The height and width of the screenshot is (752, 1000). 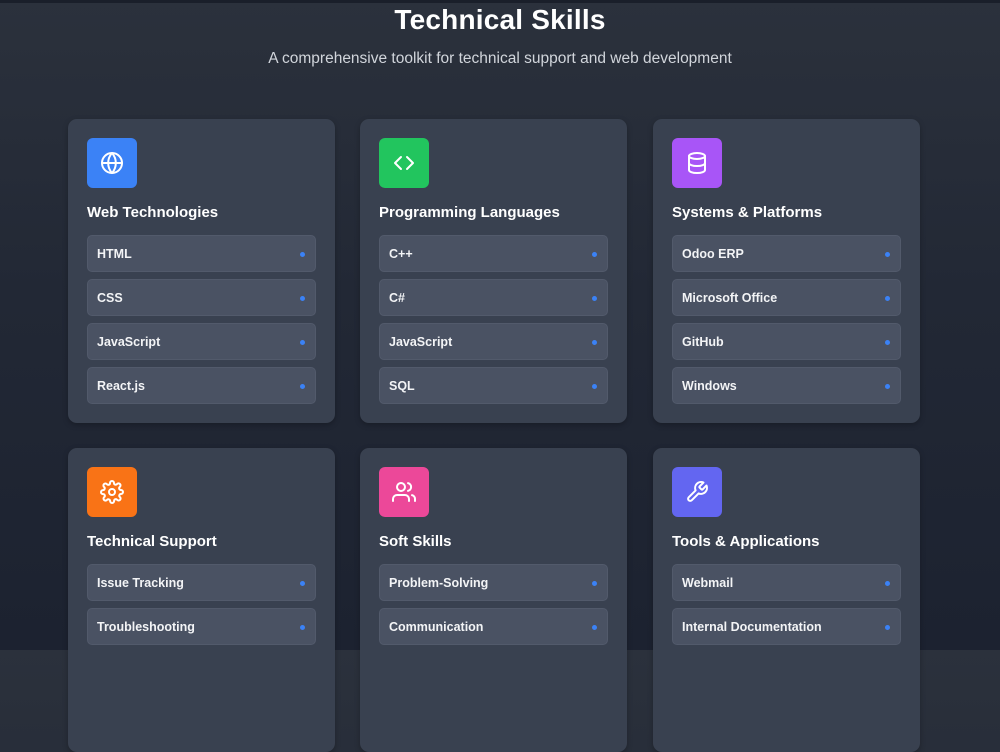 What do you see at coordinates (201, 297) in the screenshot?
I see `skill-item: CSS` at bounding box center [201, 297].